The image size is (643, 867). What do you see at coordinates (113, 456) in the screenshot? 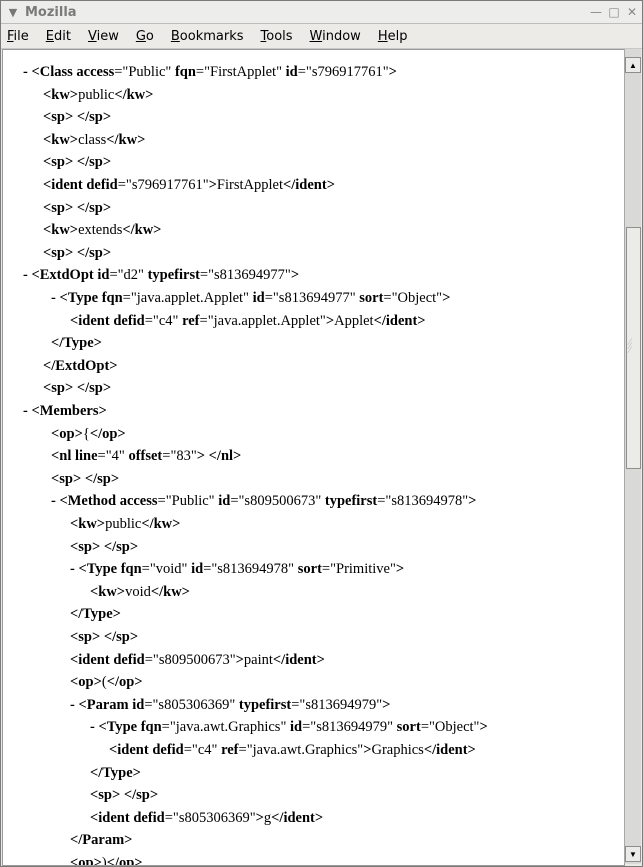
I see `xml-text: ="4"` at bounding box center [113, 456].